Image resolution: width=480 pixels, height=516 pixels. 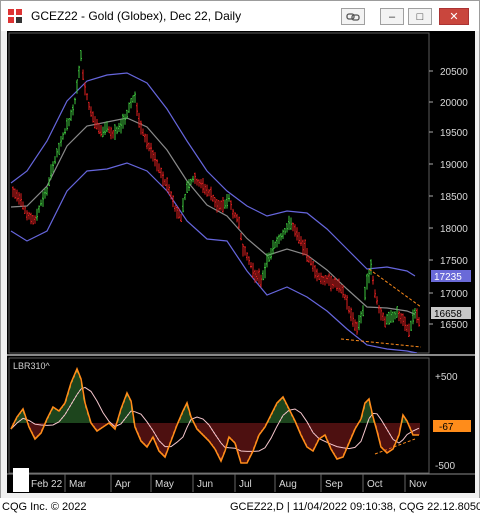 What do you see at coordinates (454, 294) in the screenshot?
I see `price-tick-label: 17000` at bounding box center [454, 294].